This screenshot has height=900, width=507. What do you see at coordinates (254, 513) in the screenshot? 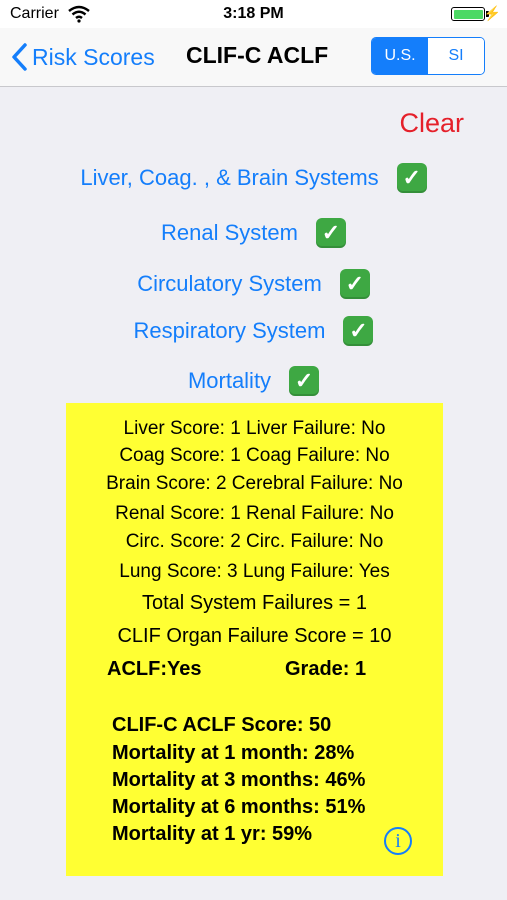
I see `renal-score-line: Renal Score: 1 Renal Failure: No` at bounding box center [254, 513].